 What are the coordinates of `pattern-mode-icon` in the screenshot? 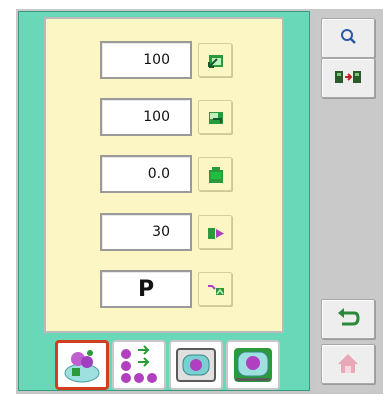 It's located at (216, 290).